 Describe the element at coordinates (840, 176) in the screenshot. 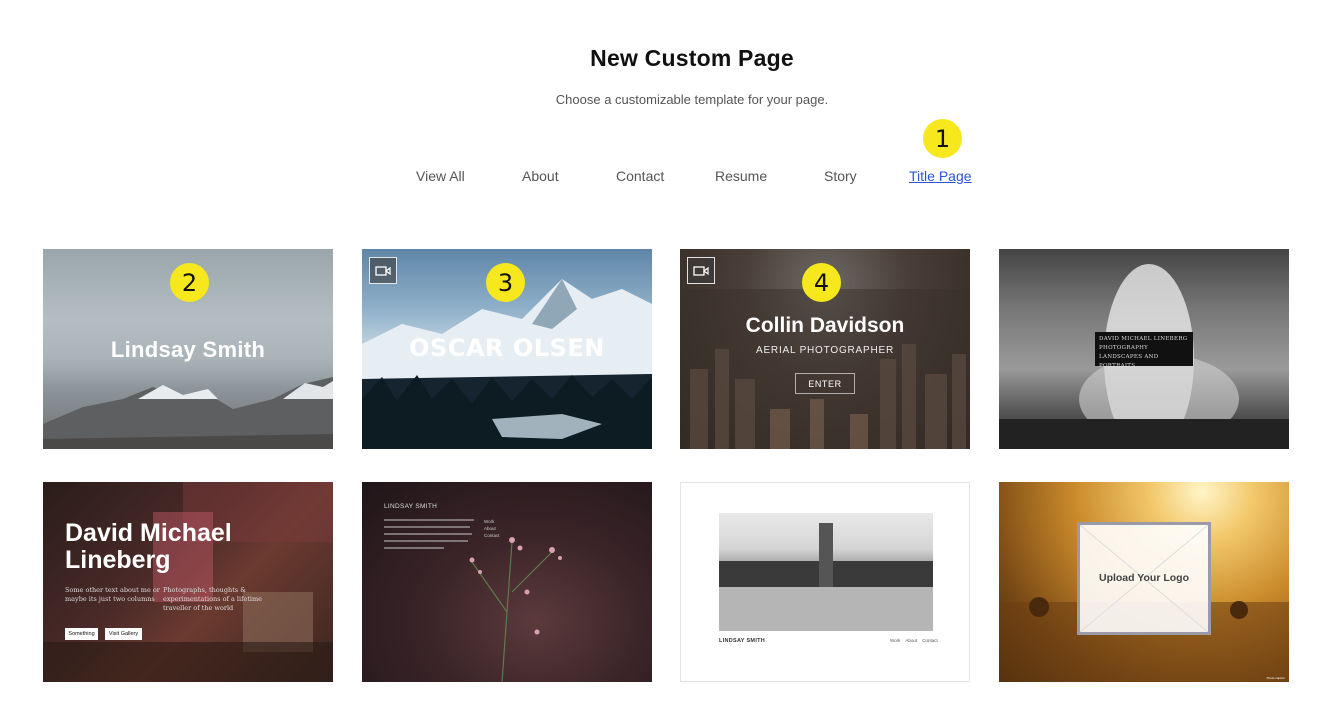

I see `tab-story: Story` at that location.